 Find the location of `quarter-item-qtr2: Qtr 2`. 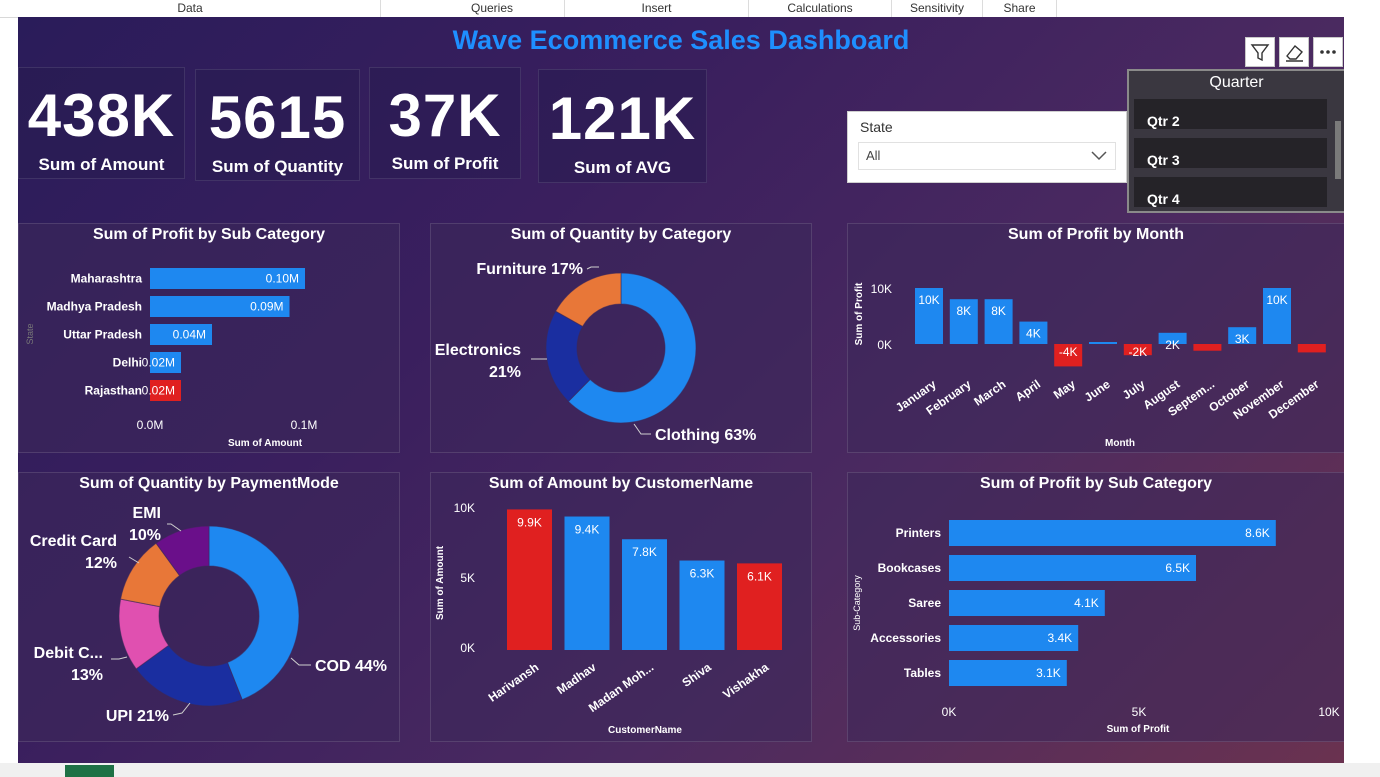

quarter-item-qtr2: Qtr 2 is located at coordinates (1230, 114).